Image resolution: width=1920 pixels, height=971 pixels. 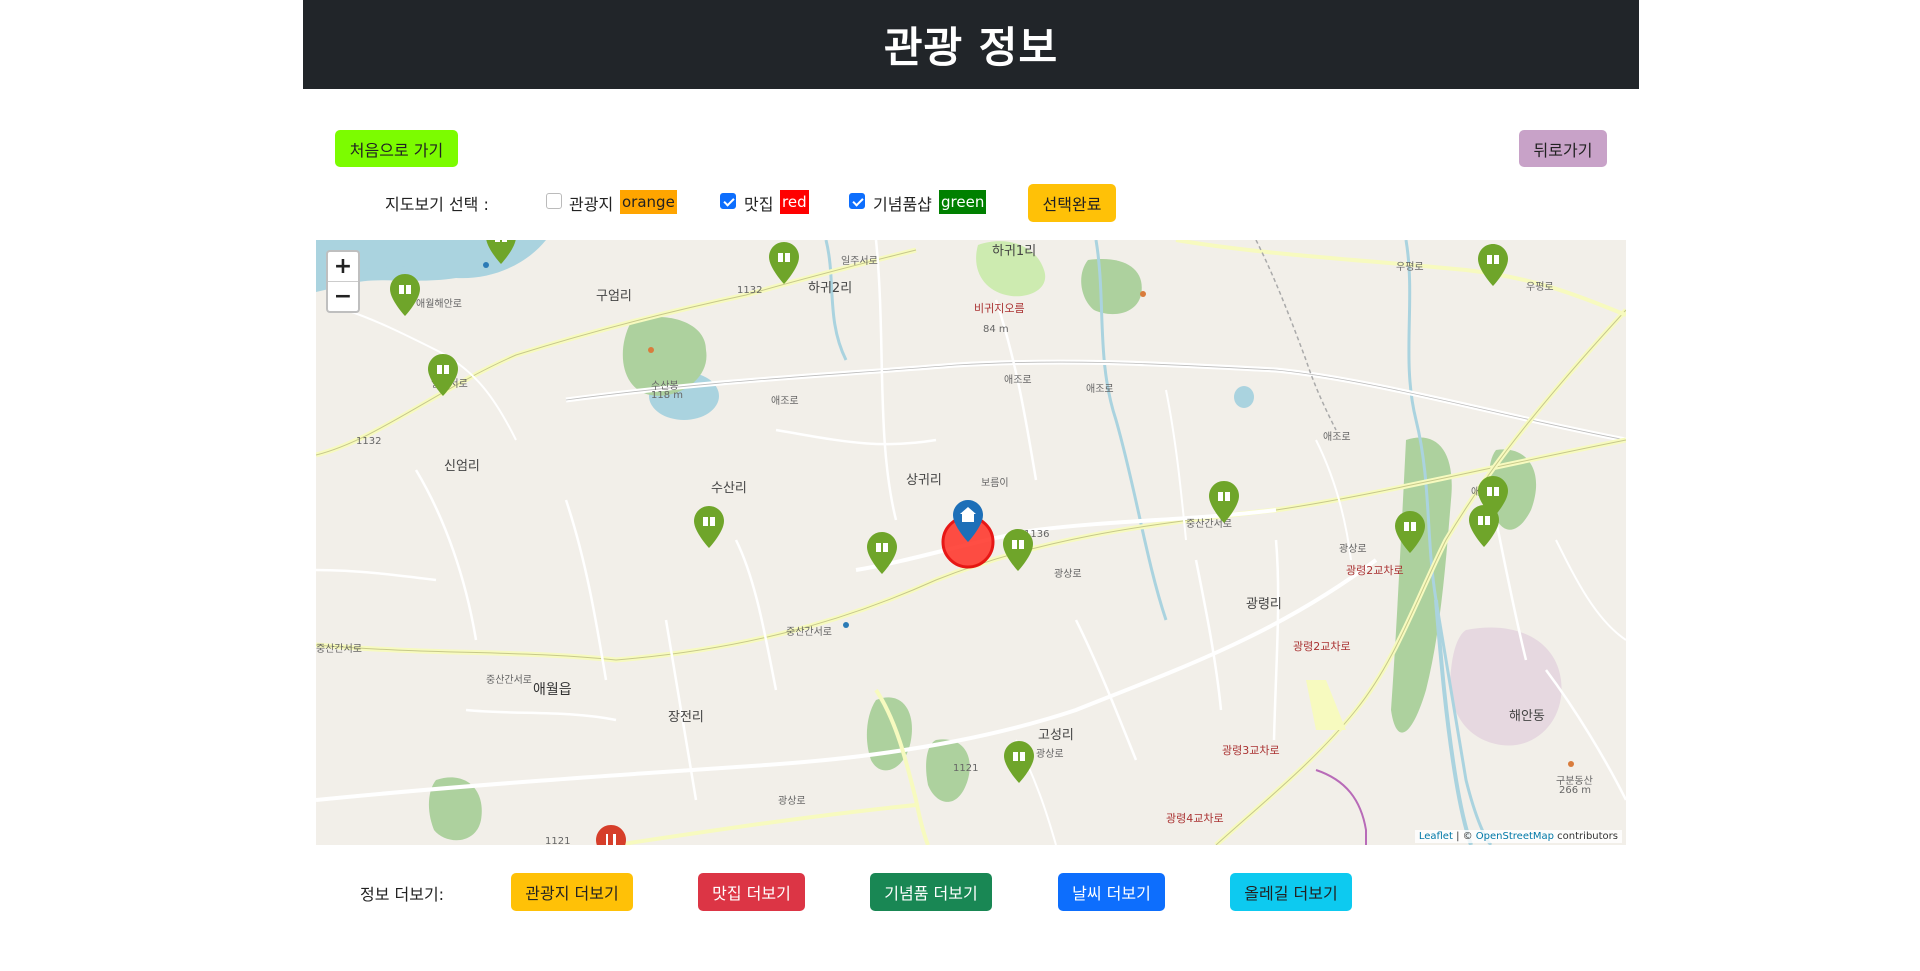 I want to click on rail-path, so click(x=1296, y=335).